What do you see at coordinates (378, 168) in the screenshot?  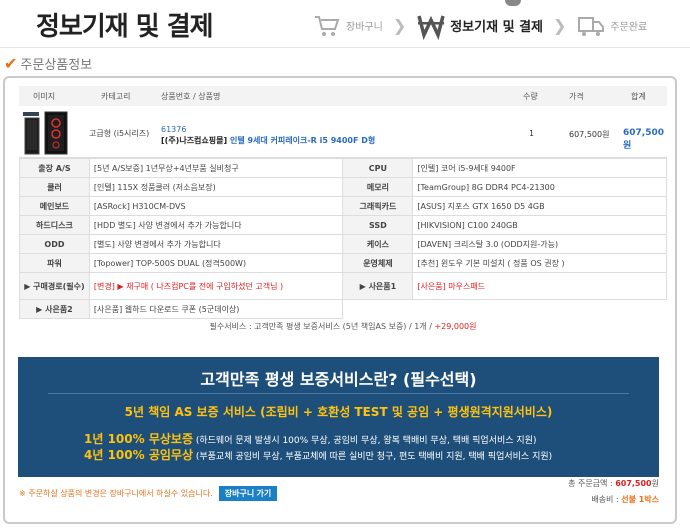 I see `spec-label: CPU` at bounding box center [378, 168].